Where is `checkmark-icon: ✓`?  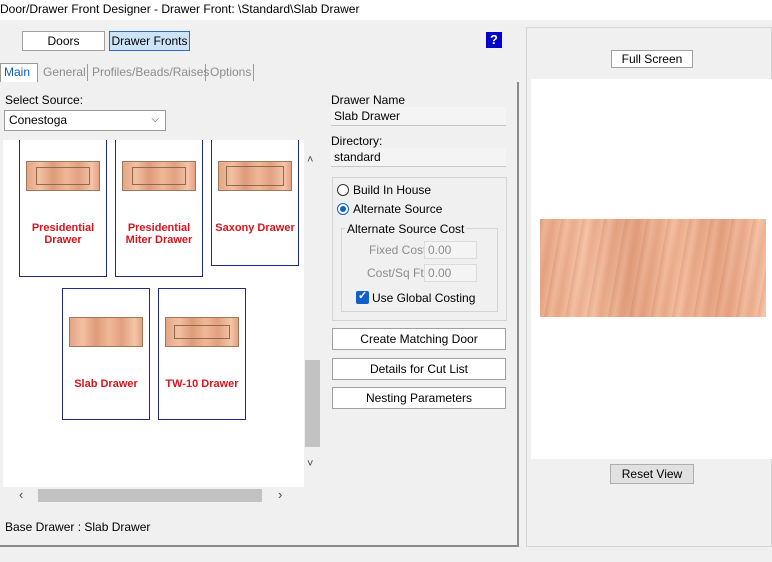
checkmark-icon: ✓ is located at coordinates (363, 296).